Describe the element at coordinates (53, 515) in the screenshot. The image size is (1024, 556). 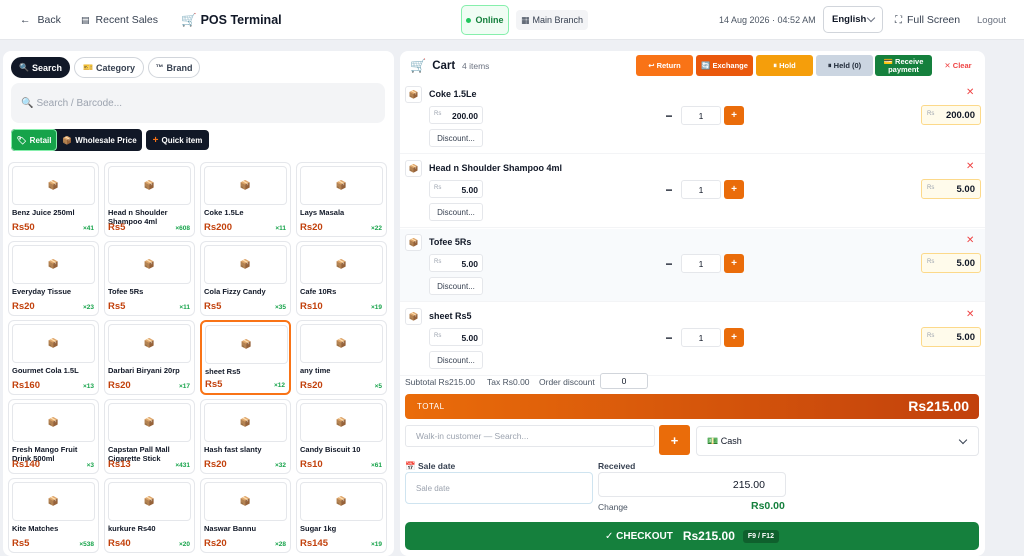
I see `product-card: 📦 Kite Matches Rs5 ×538` at that location.